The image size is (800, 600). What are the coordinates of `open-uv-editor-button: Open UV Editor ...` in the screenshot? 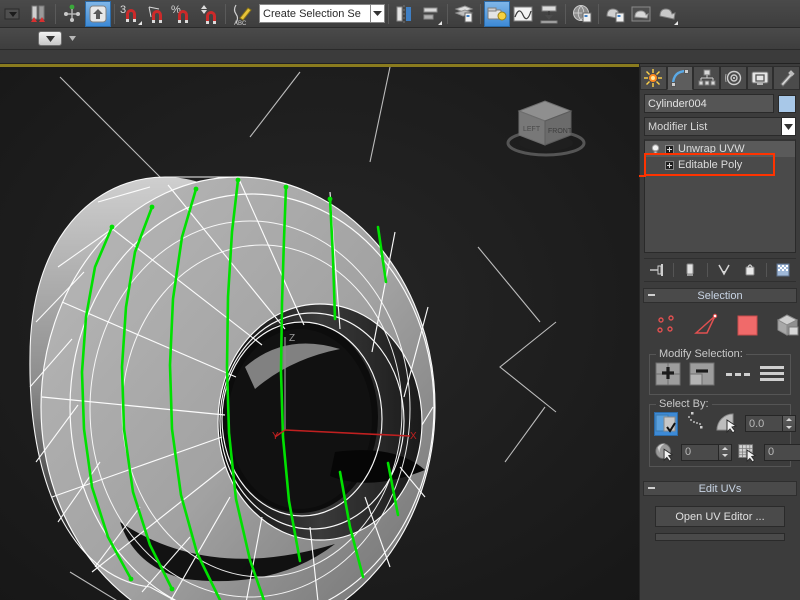 It's located at (720, 516).